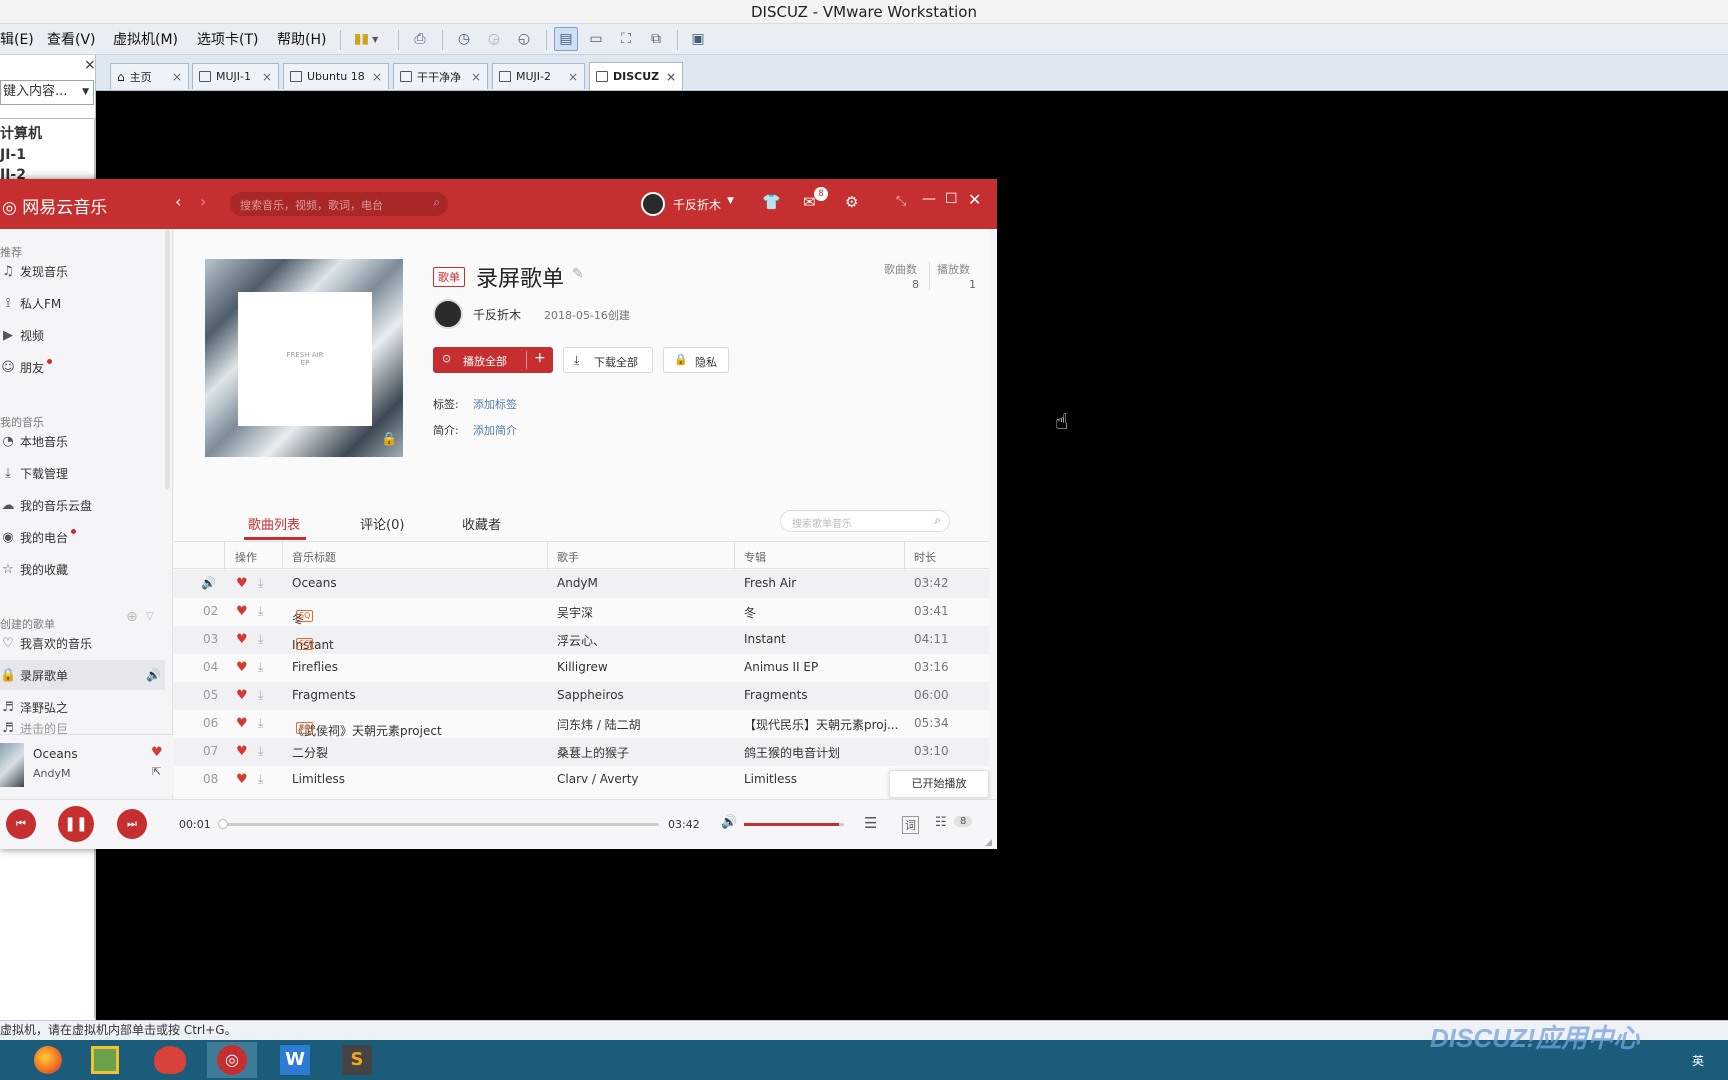 This screenshot has width=1728, height=1080. What do you see at coordinates (941, 822) in the screenshot?
I see `queue-icon: ☷` at bounding box center [941, 822].